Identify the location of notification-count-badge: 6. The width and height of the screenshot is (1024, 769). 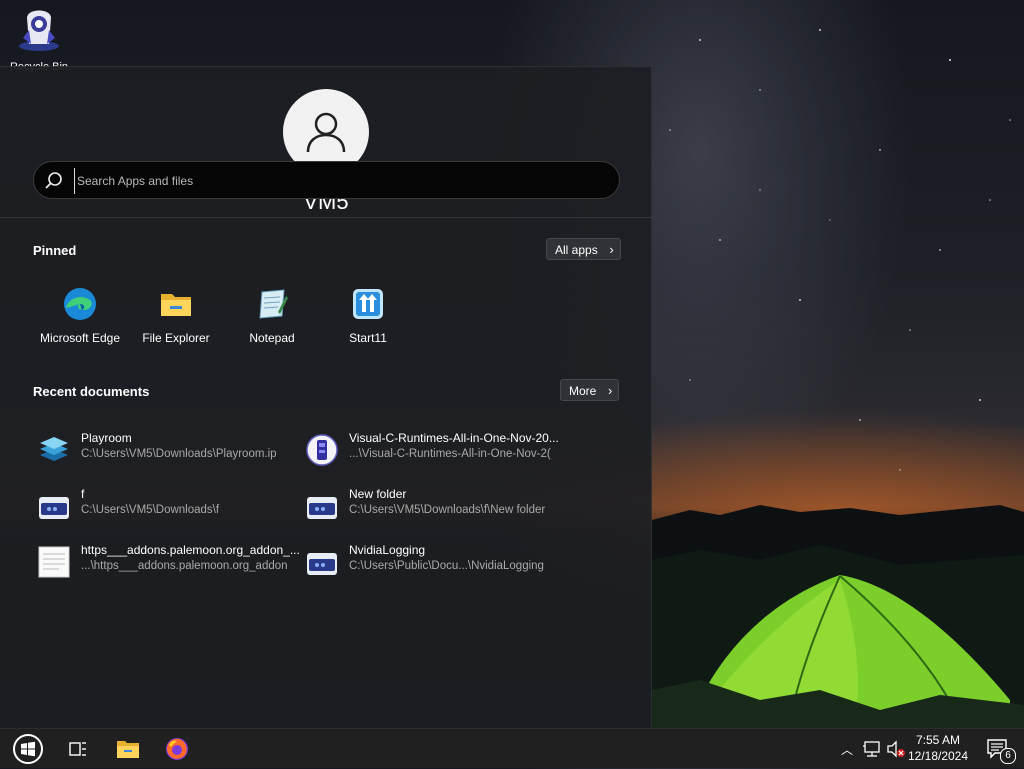
(1008, 756).